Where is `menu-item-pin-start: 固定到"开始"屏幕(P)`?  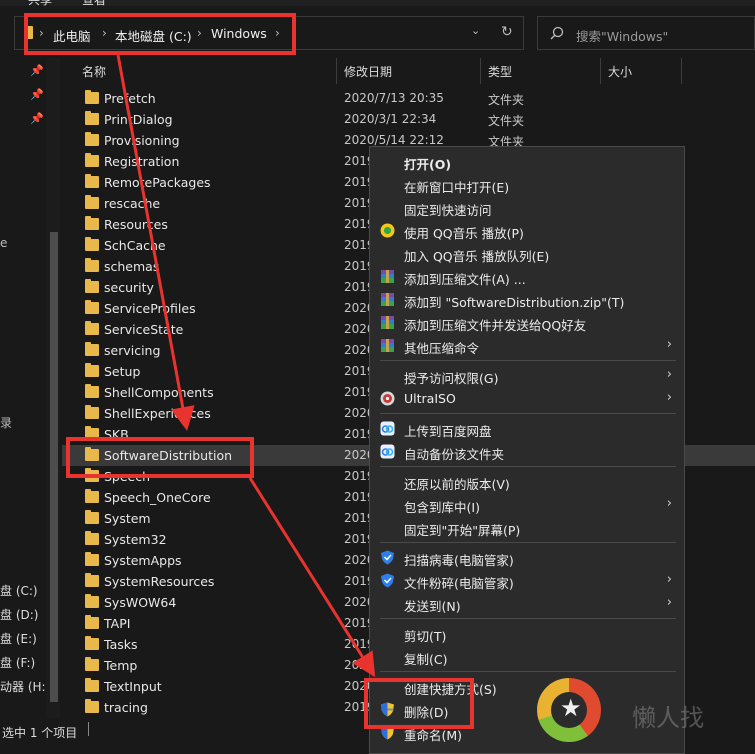 menu-item-pin-start: 固定到"开始"屏幕(P) is located at coordinates (527, 527).